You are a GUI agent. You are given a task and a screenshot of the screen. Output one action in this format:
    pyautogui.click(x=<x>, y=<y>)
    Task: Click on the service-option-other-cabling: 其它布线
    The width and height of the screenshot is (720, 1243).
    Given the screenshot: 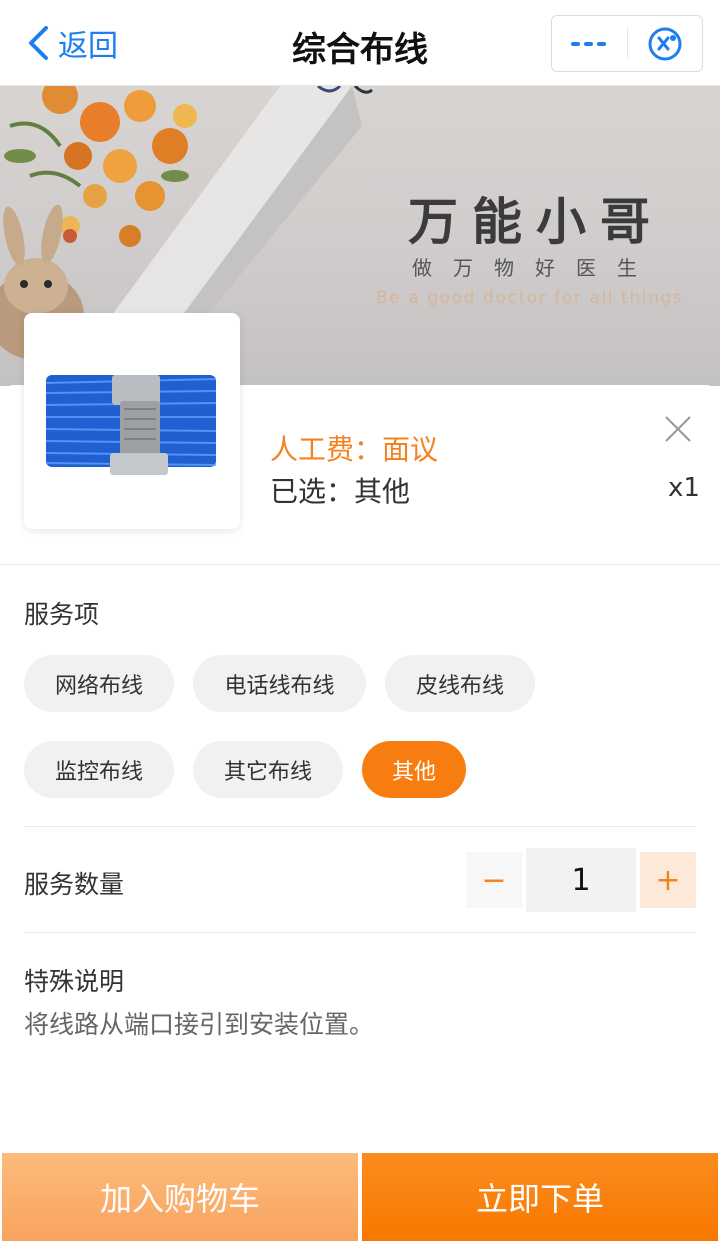 What is the action you would take?
    pyautogui.click(x=268, y=769)
    